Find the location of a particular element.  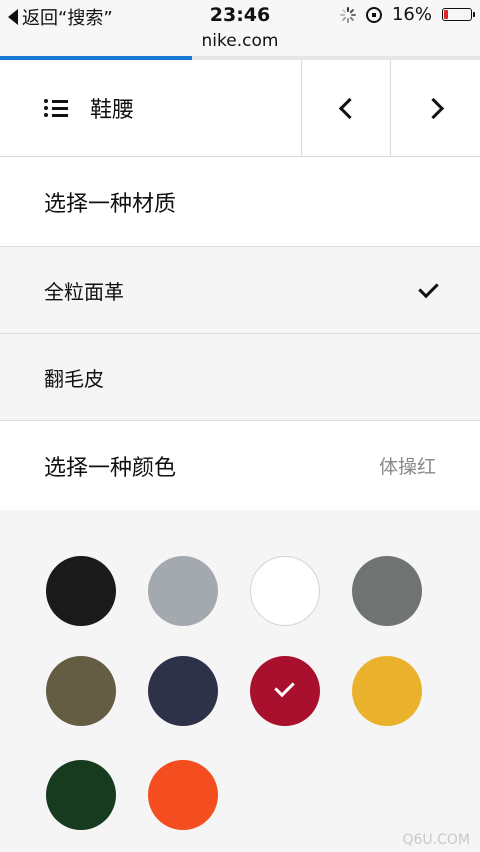

url-bar: nike.com is located at coordinates (240, 43).